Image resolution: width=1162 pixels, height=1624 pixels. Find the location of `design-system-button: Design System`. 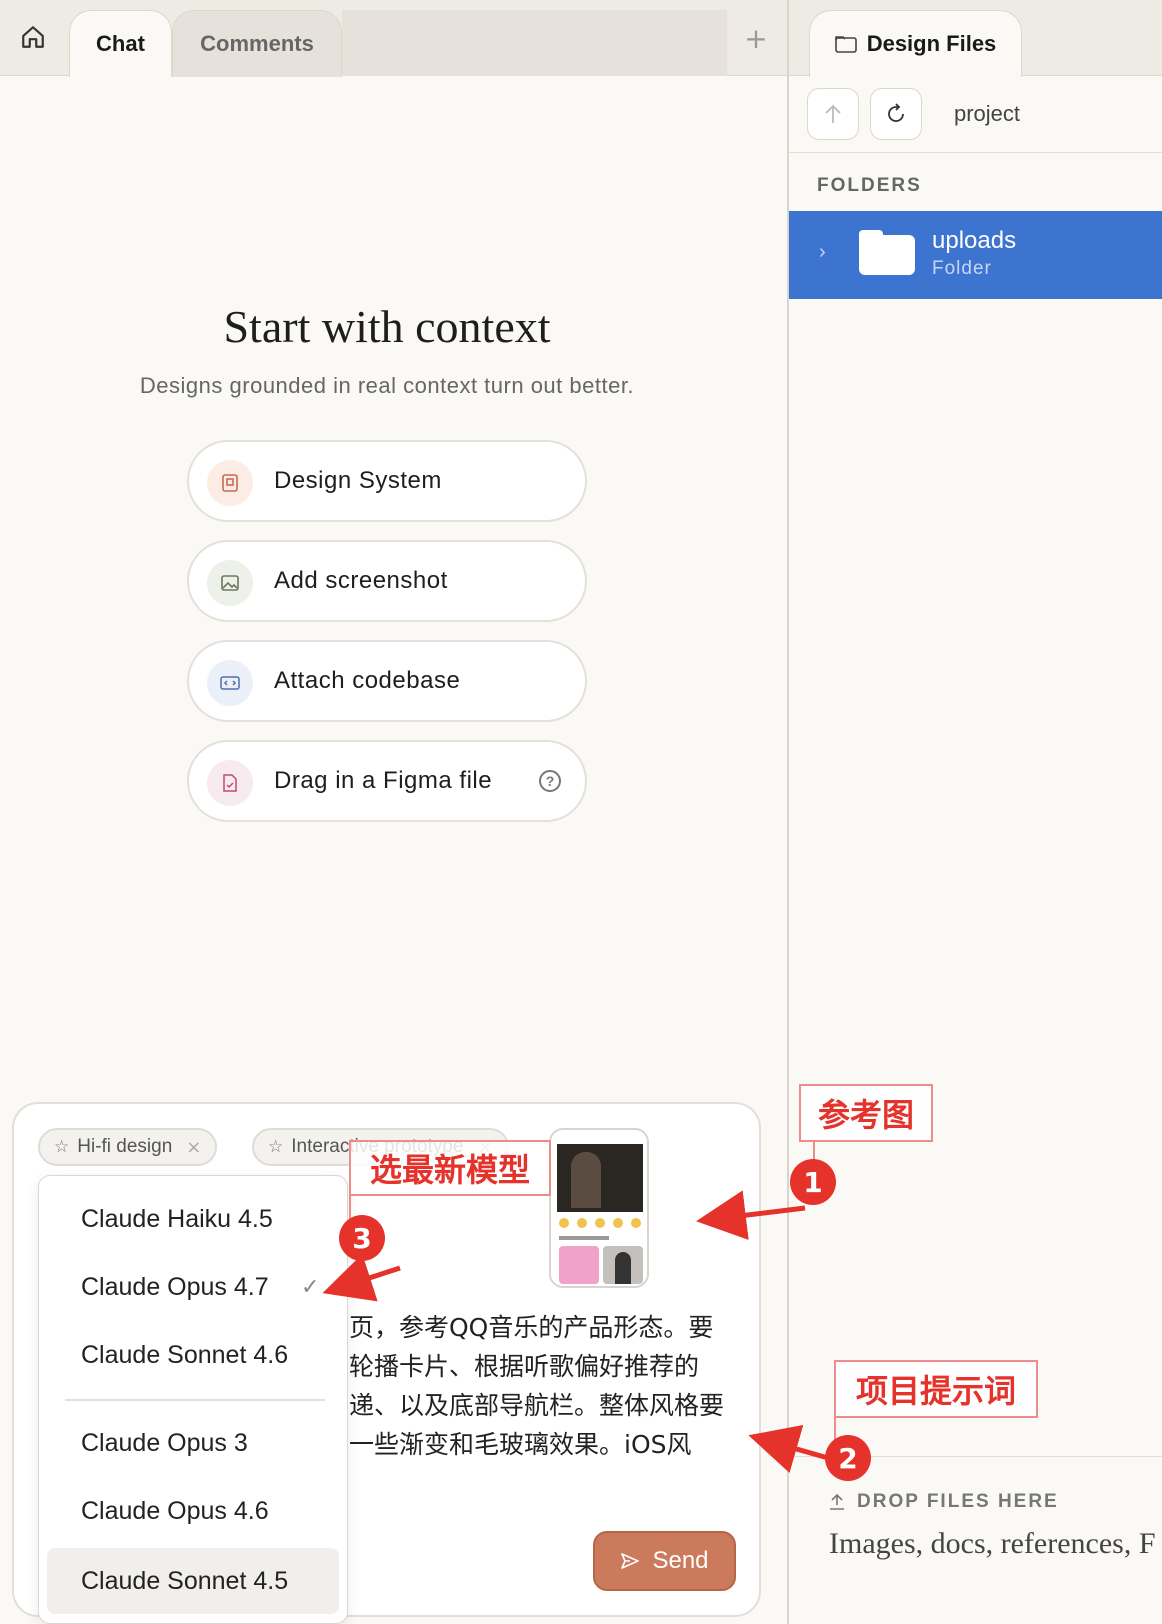

design-system-button: Design System is located at coordinates (387, 481).